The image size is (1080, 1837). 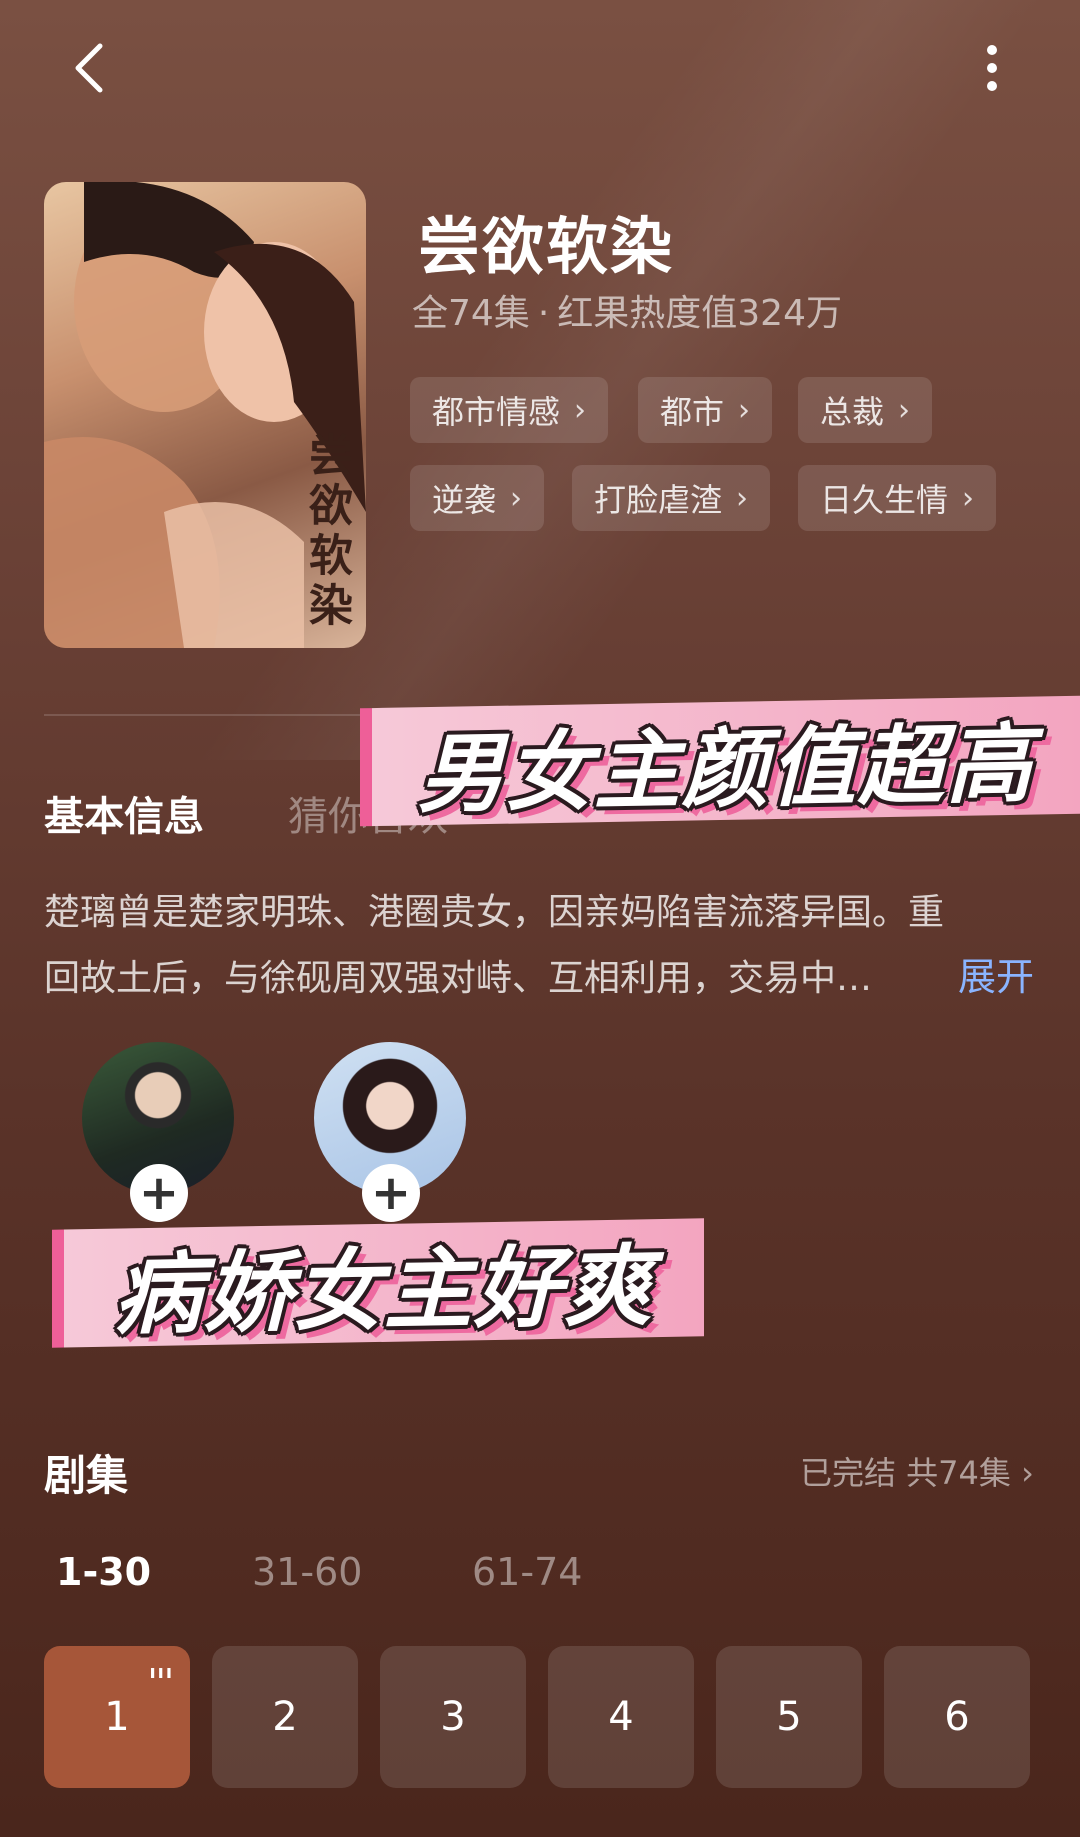 I want to click on tag-slow-burn: 日久生情 ›, so click(x=897, y=498).